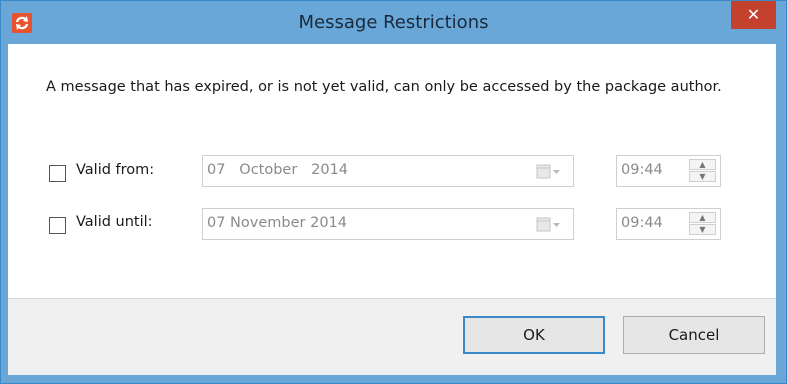 This screenshot has height=384, width=787. What do you see at coordinates (115, 170) in the screenshot?
I see `valid-from-label: Valid from:` at bounding box center [115, 170].